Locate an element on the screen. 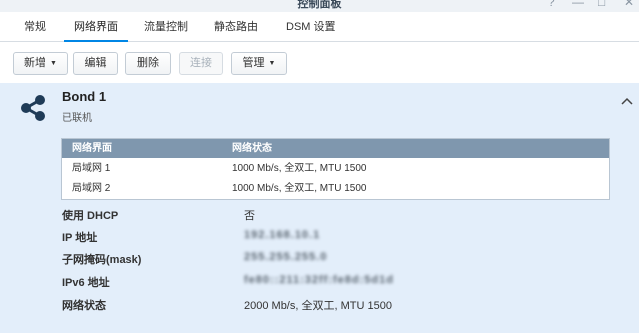 This screenshot has height=333, width=639. network-status-value: 2000 Mb/s, 全双工, MTU 1500 is located at coordinates (318, 306).